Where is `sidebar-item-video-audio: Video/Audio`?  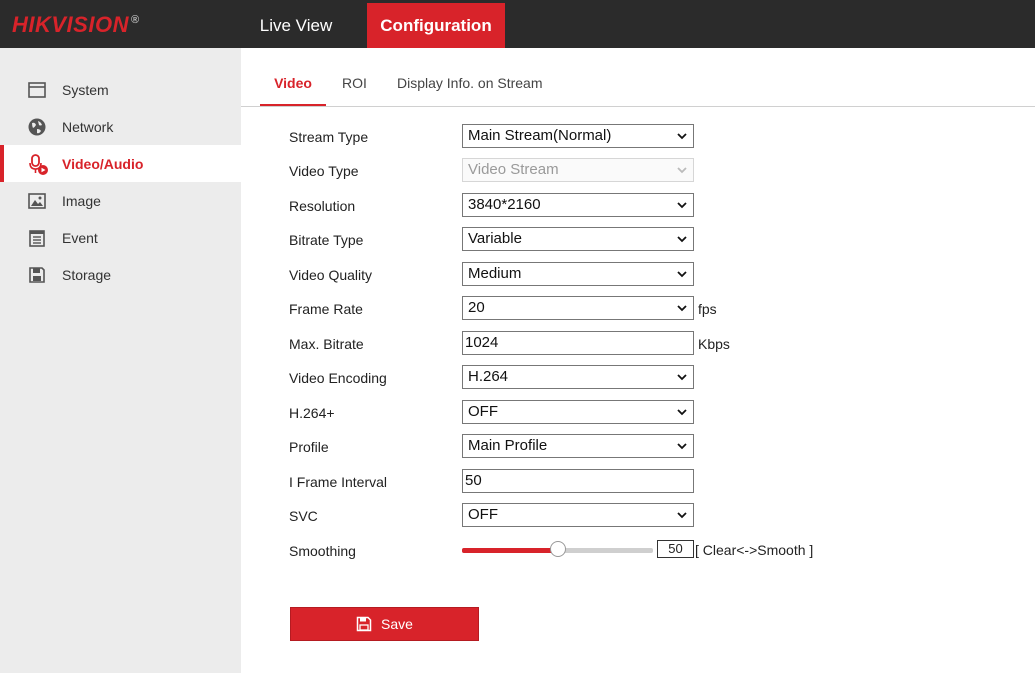 sidebar-item-video-audio: Video/Audio is located at coordinates (120, 163).